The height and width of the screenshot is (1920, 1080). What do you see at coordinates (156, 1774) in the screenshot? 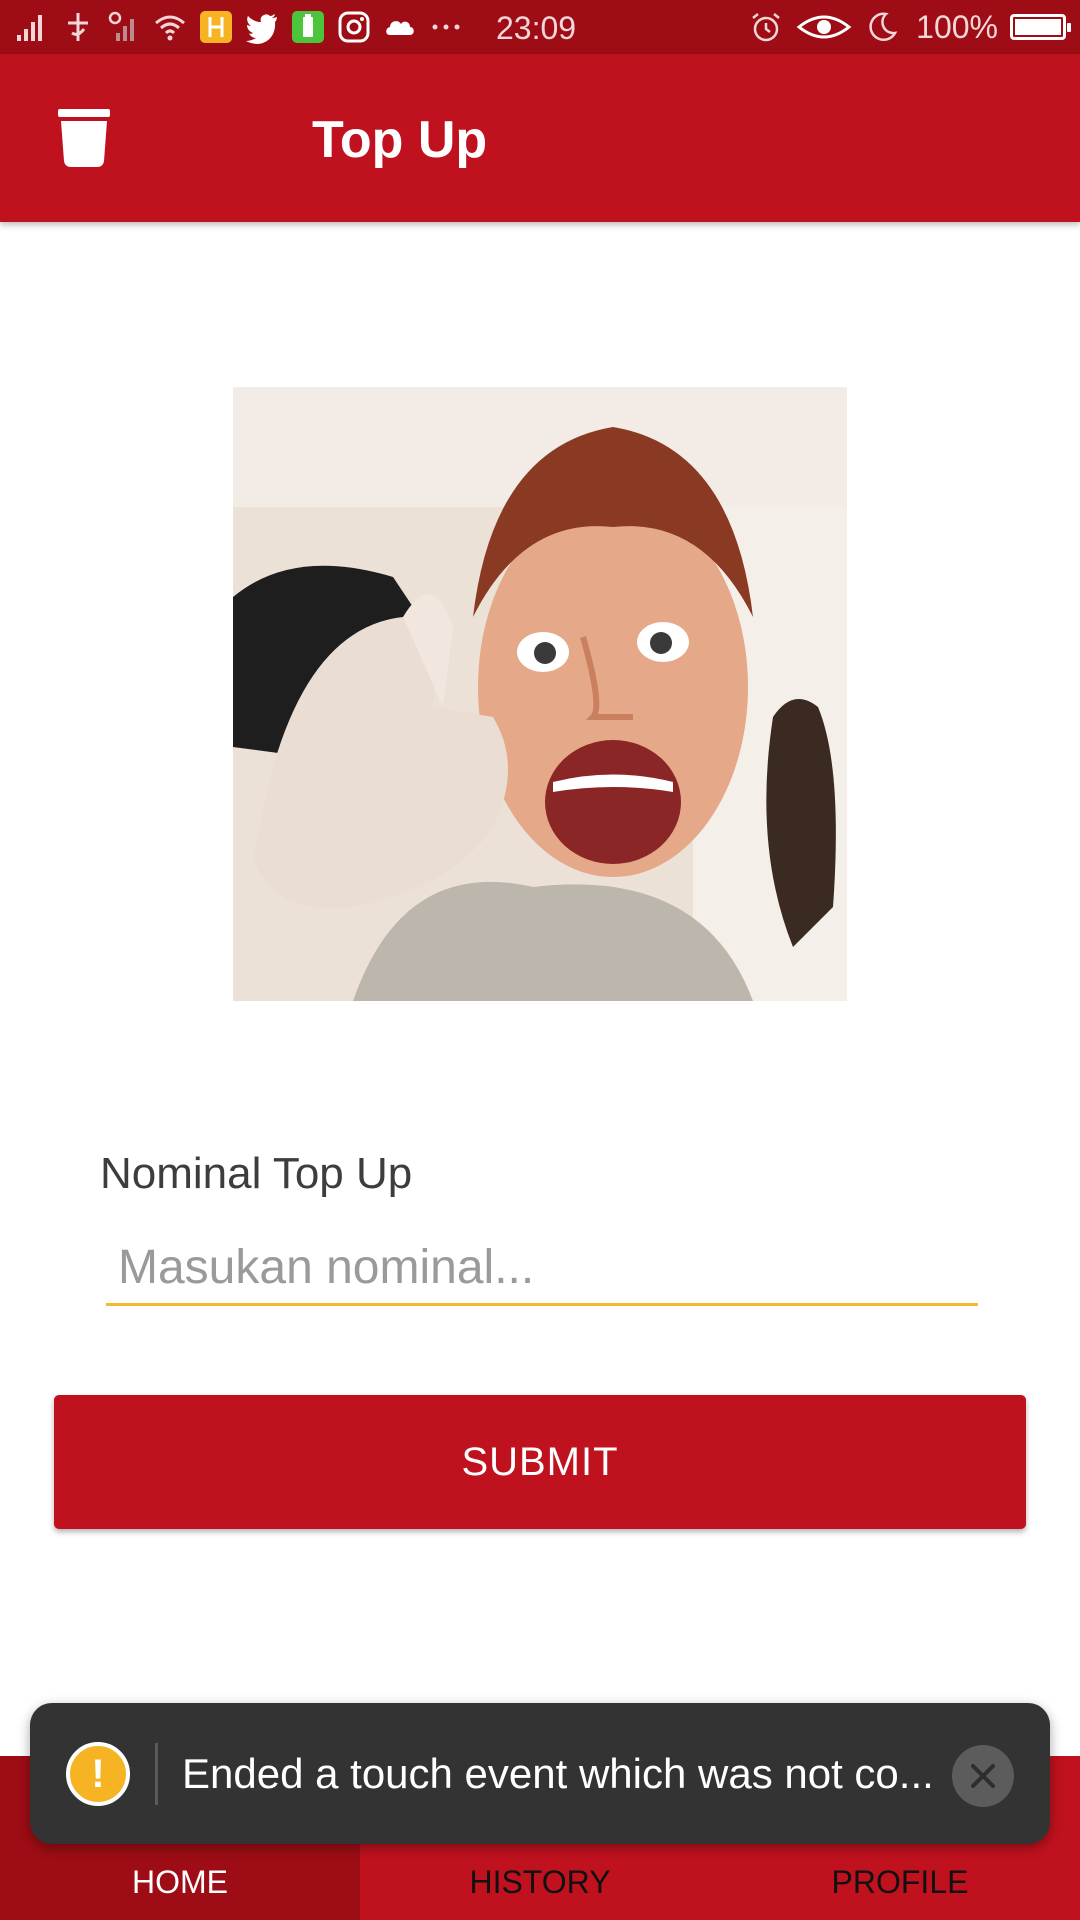
I see `toast-divider` at bounding box center [156, 1774].